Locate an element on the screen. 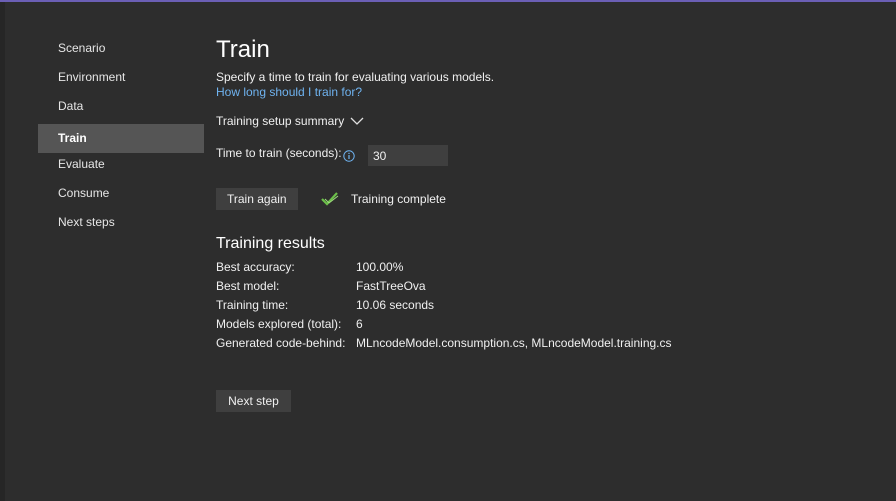 Image resolution: width=896 pixels, height=501 pixels. sidebar-item-environment: Environment is located at coordinates (121, 80).